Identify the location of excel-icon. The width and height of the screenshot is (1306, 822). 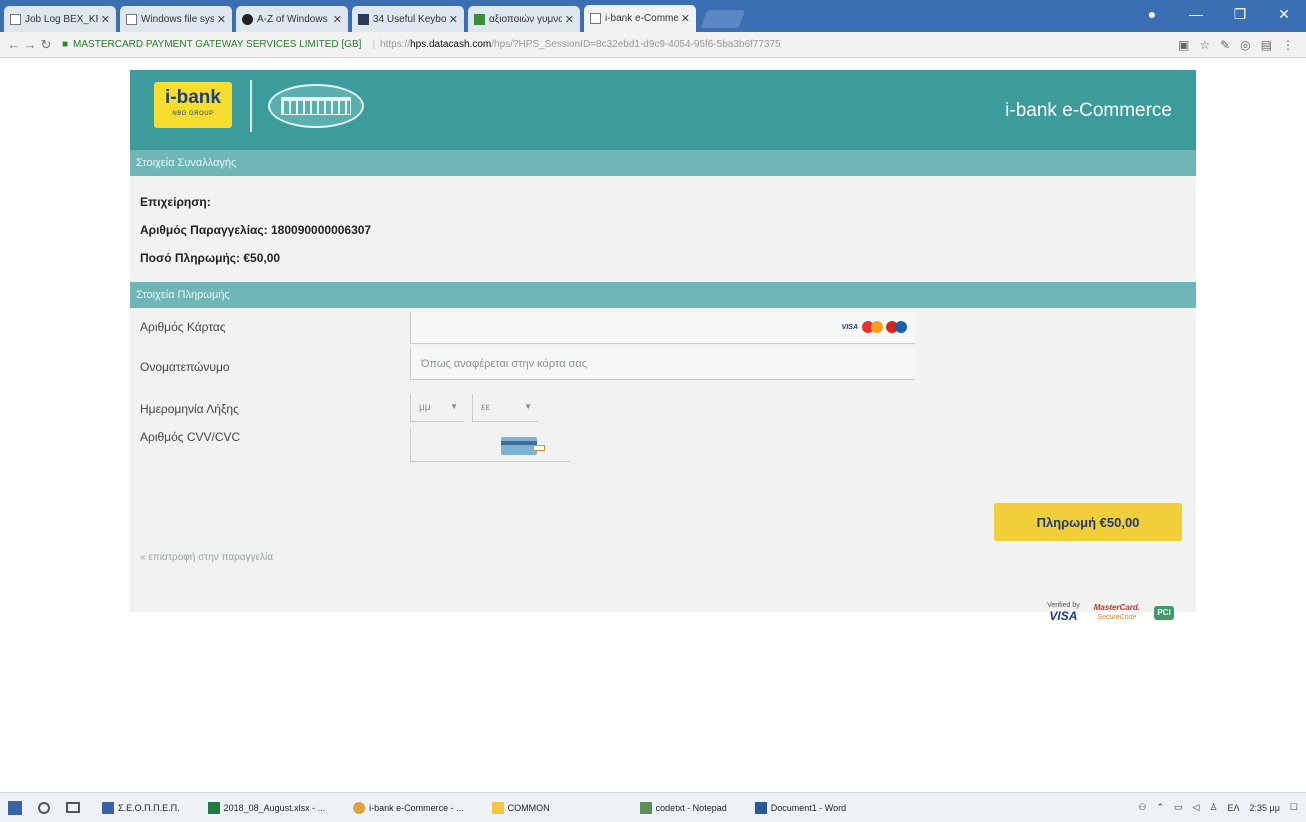
(213, 807).